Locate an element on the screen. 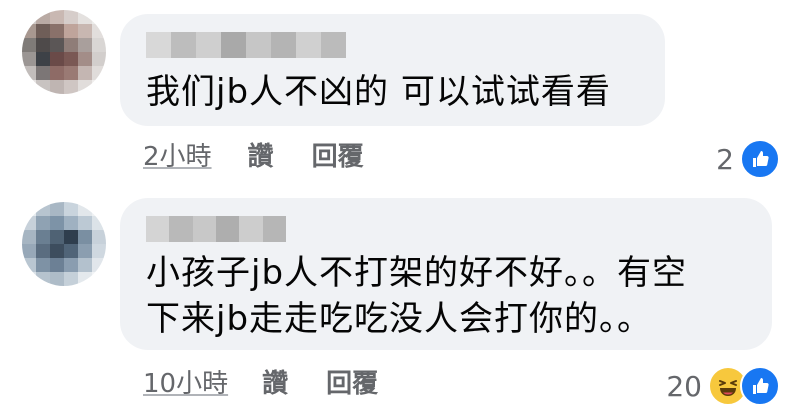 The width and height of the screenshot is (800, 415). reaction-count: 2 is located at coordinates (725, 159).